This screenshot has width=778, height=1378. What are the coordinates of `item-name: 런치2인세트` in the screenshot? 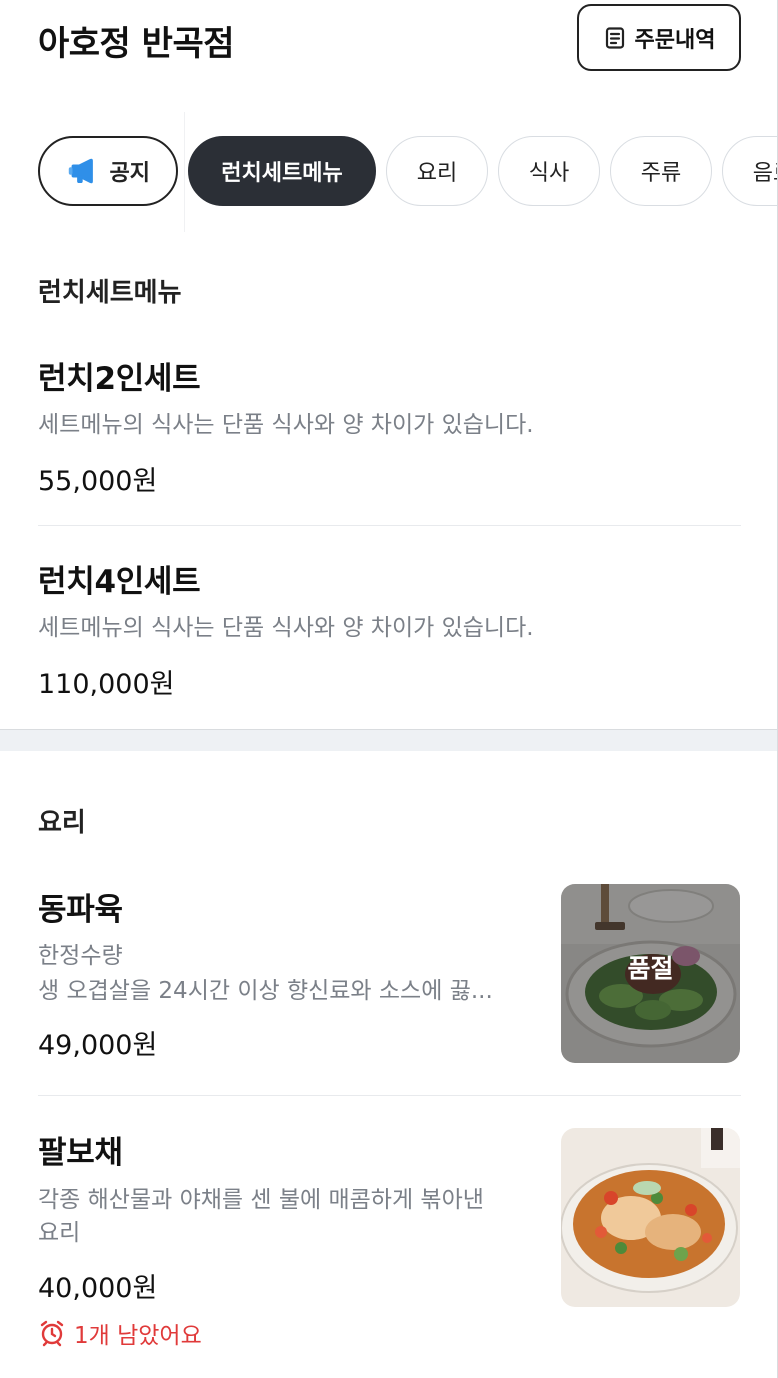 It's located at (119, 379).